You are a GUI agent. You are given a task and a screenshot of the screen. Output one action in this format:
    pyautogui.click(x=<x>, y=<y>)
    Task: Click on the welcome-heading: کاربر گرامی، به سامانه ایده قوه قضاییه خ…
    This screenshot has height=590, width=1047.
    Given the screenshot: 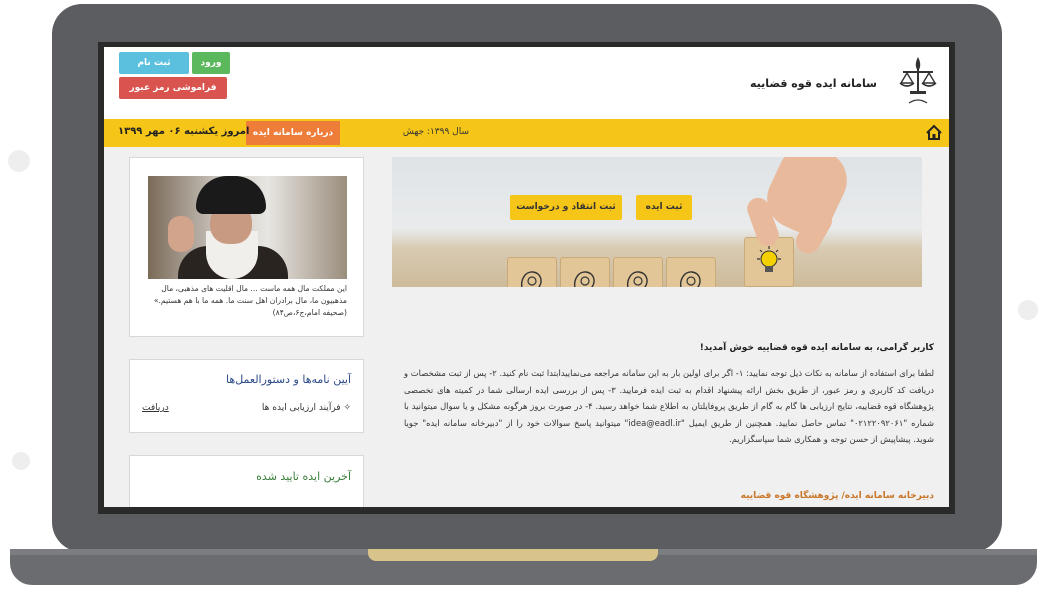 What is the action you would take?
    pyautogui.click(x=816, y=348)
    